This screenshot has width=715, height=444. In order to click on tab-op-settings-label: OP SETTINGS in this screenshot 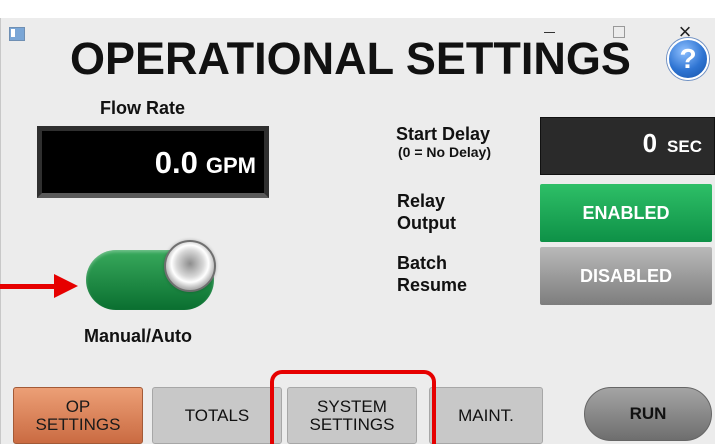, I will do `click(78, 415)`.